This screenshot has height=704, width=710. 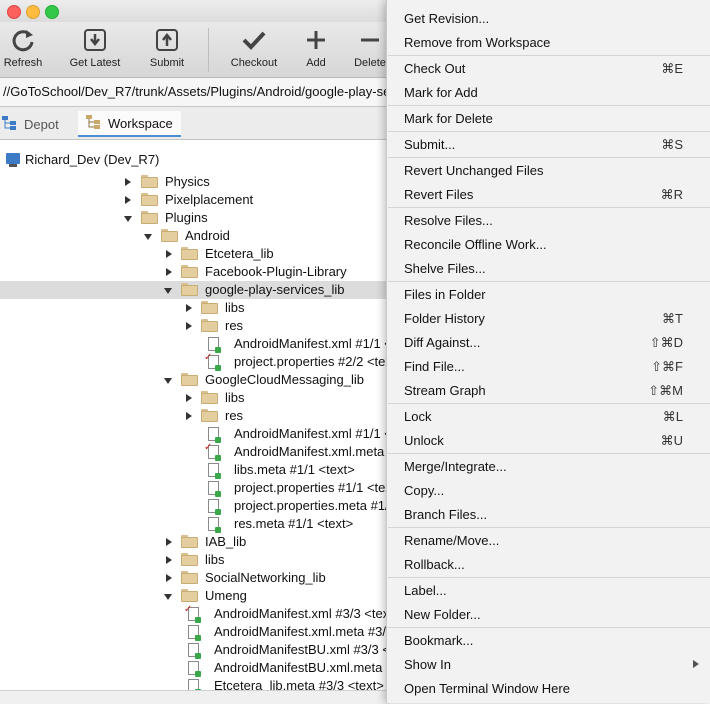 What do you see at coordinates (33, 12) in the screenshot?
I see `minimize-window-button` at bounding box center [33, 12].